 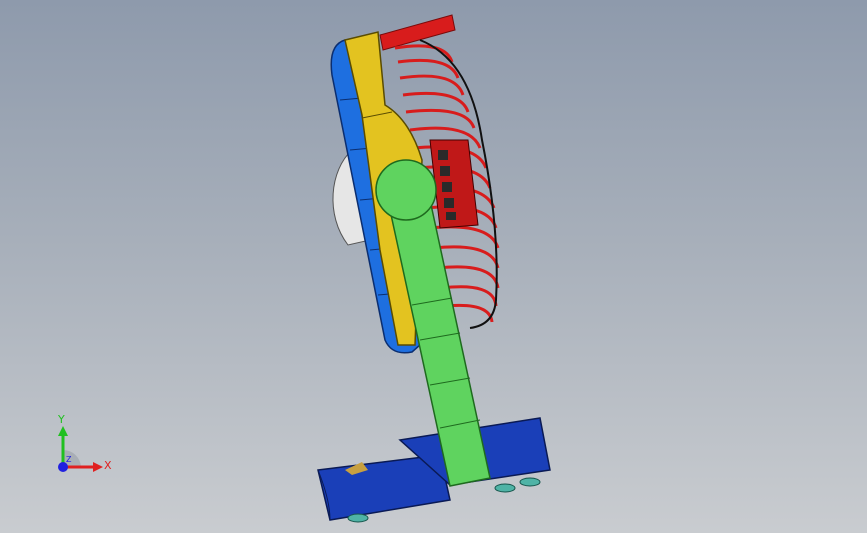 I want to click on z-axis-label: Z, so click(x=69, y=459).